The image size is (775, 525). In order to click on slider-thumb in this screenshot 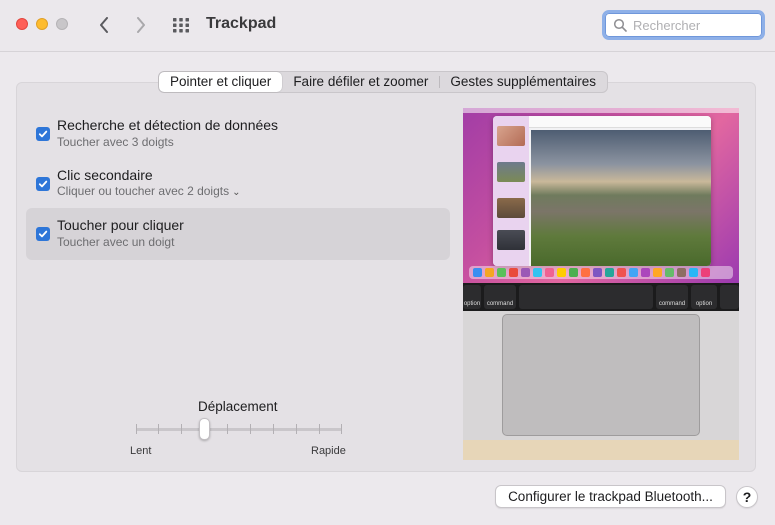, I will do `click(204, 429)`.